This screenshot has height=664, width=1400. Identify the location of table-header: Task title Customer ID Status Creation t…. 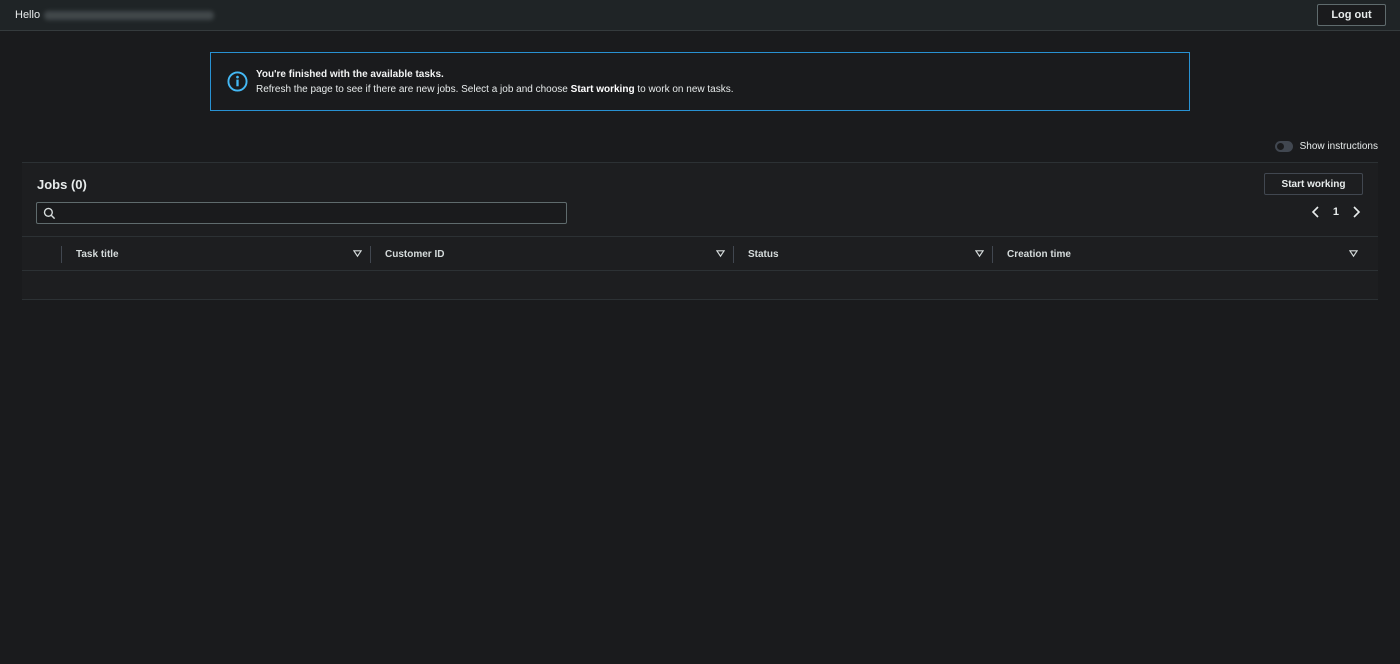
(700, 253).